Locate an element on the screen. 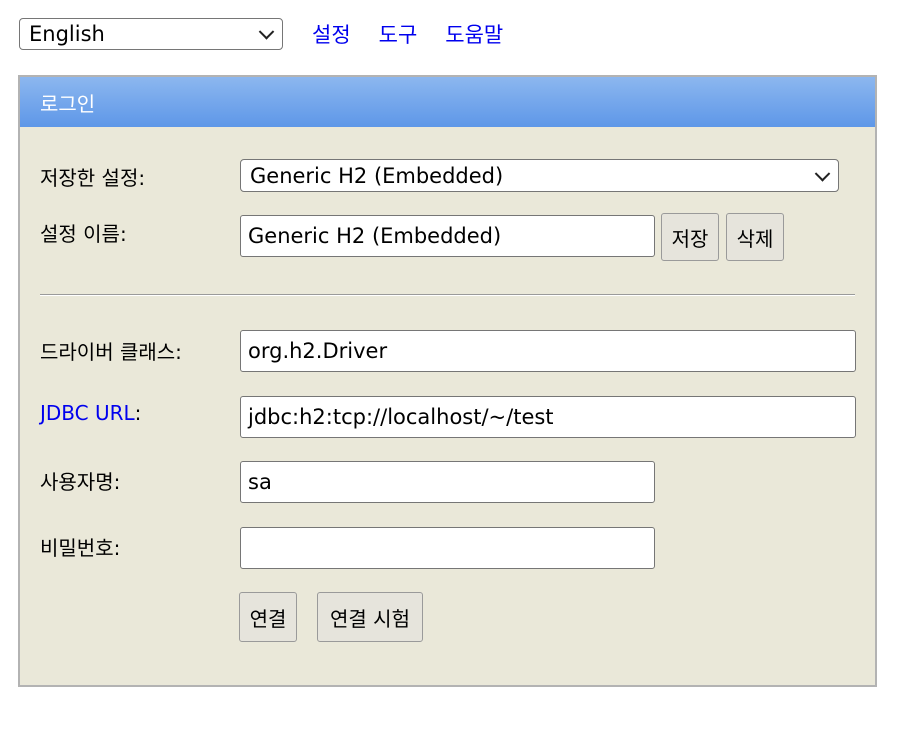 The width and height of the screenshot is (910, 732). saved-settings-select: Generic H2 (Embedded) is located at coordinates (539, 175).